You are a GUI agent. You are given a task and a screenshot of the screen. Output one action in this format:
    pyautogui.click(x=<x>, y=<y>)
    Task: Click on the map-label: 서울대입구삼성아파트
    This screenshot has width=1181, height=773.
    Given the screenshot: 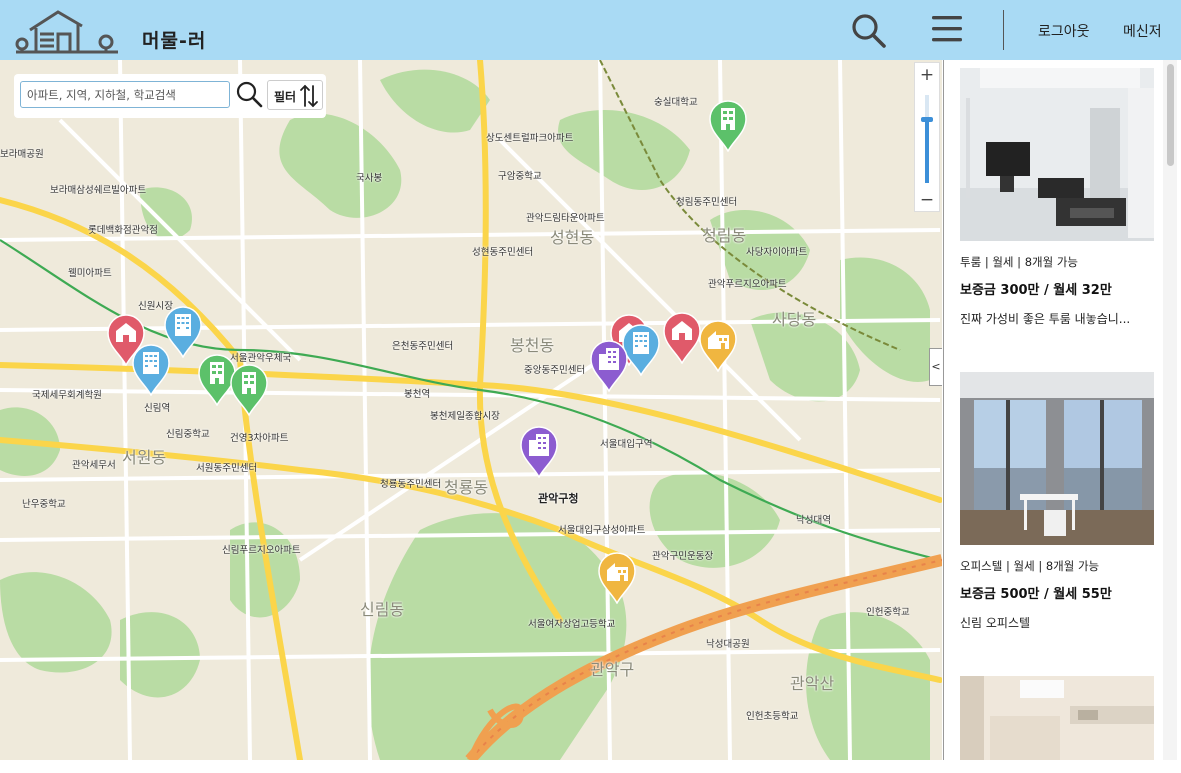 What is the action you would take?
    pyautogui.click(x=602, y=530)
    